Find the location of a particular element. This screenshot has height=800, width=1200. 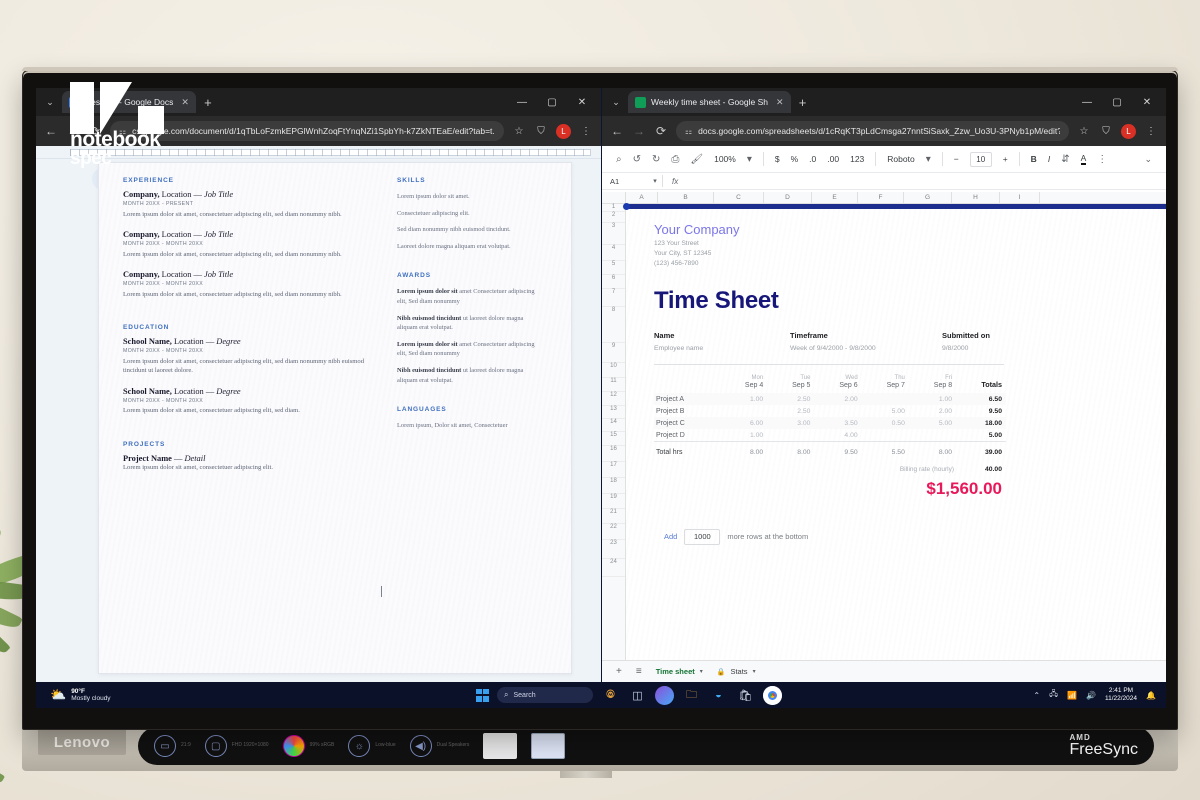

file-explorer-icon: 🗀 is located at coordinates (691, 695).